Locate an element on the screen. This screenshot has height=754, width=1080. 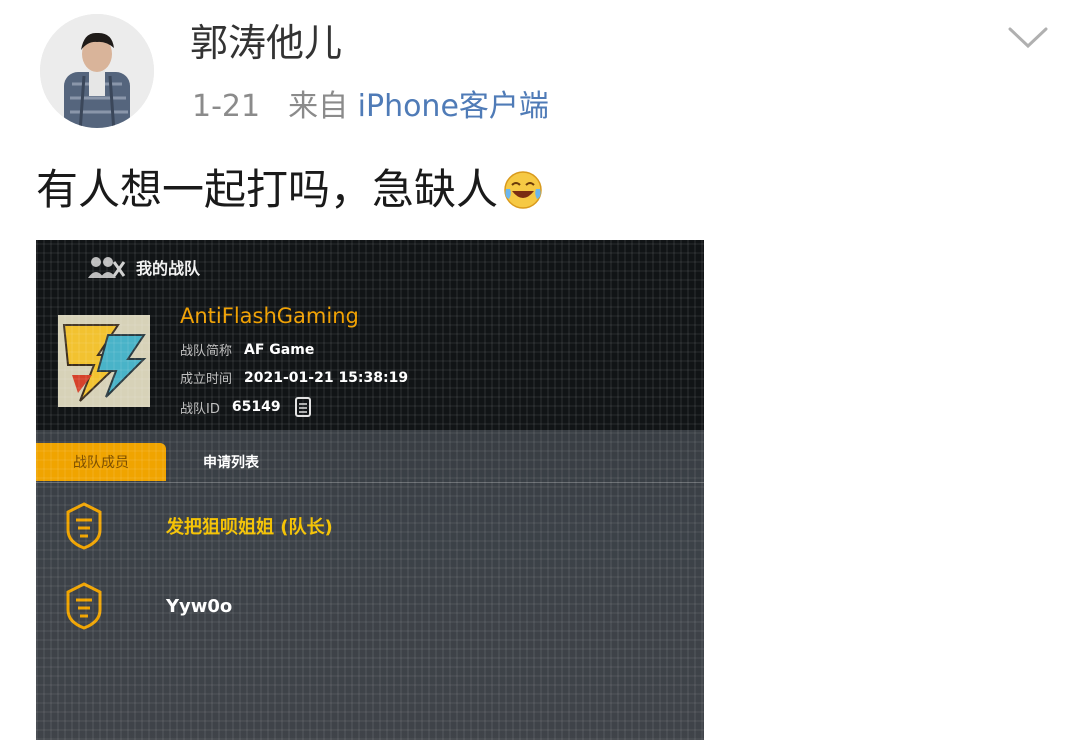
post-meta: 1-21 来自 iPhone客户端 is located at coordinates (370, 107).